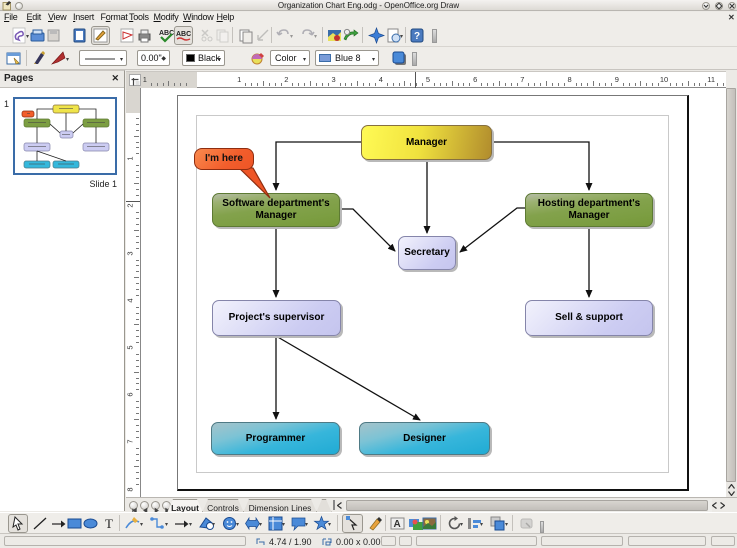 The height and width of the screenshot is (548, 737). Describe the element at coordinates (109, 523) in the screenshot. I see `svg-text: T` at that location.